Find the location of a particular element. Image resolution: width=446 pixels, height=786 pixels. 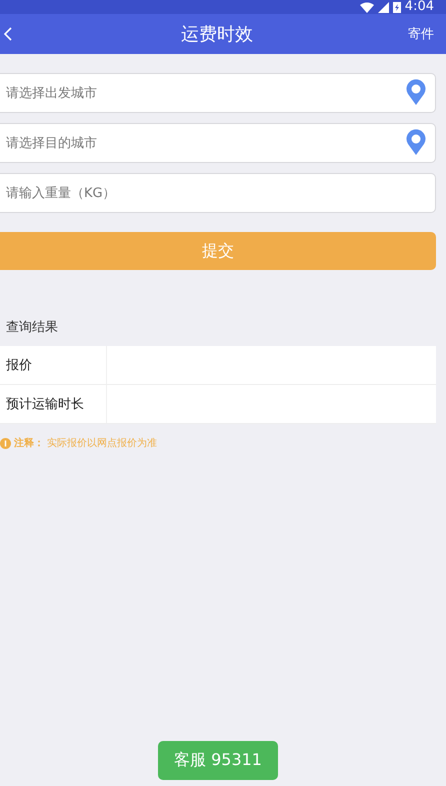

note-label: 注释： is located at coordinates (29, 443).